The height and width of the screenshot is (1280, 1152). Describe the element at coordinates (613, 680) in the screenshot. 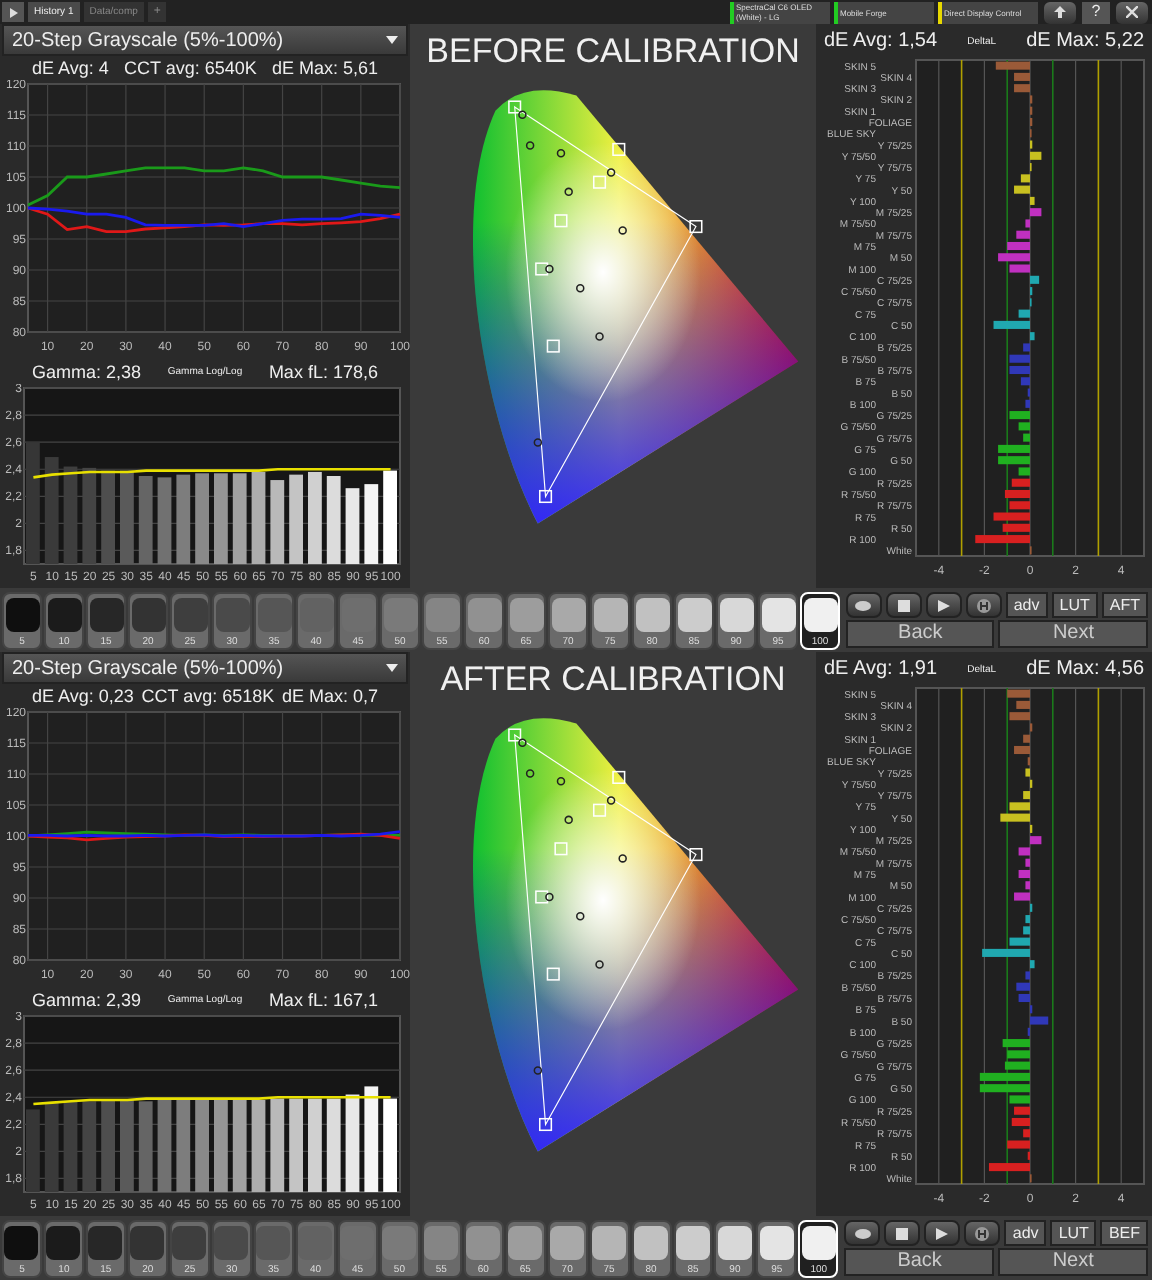

I see `panel-title: AFTER CALIBRATION` at that location.